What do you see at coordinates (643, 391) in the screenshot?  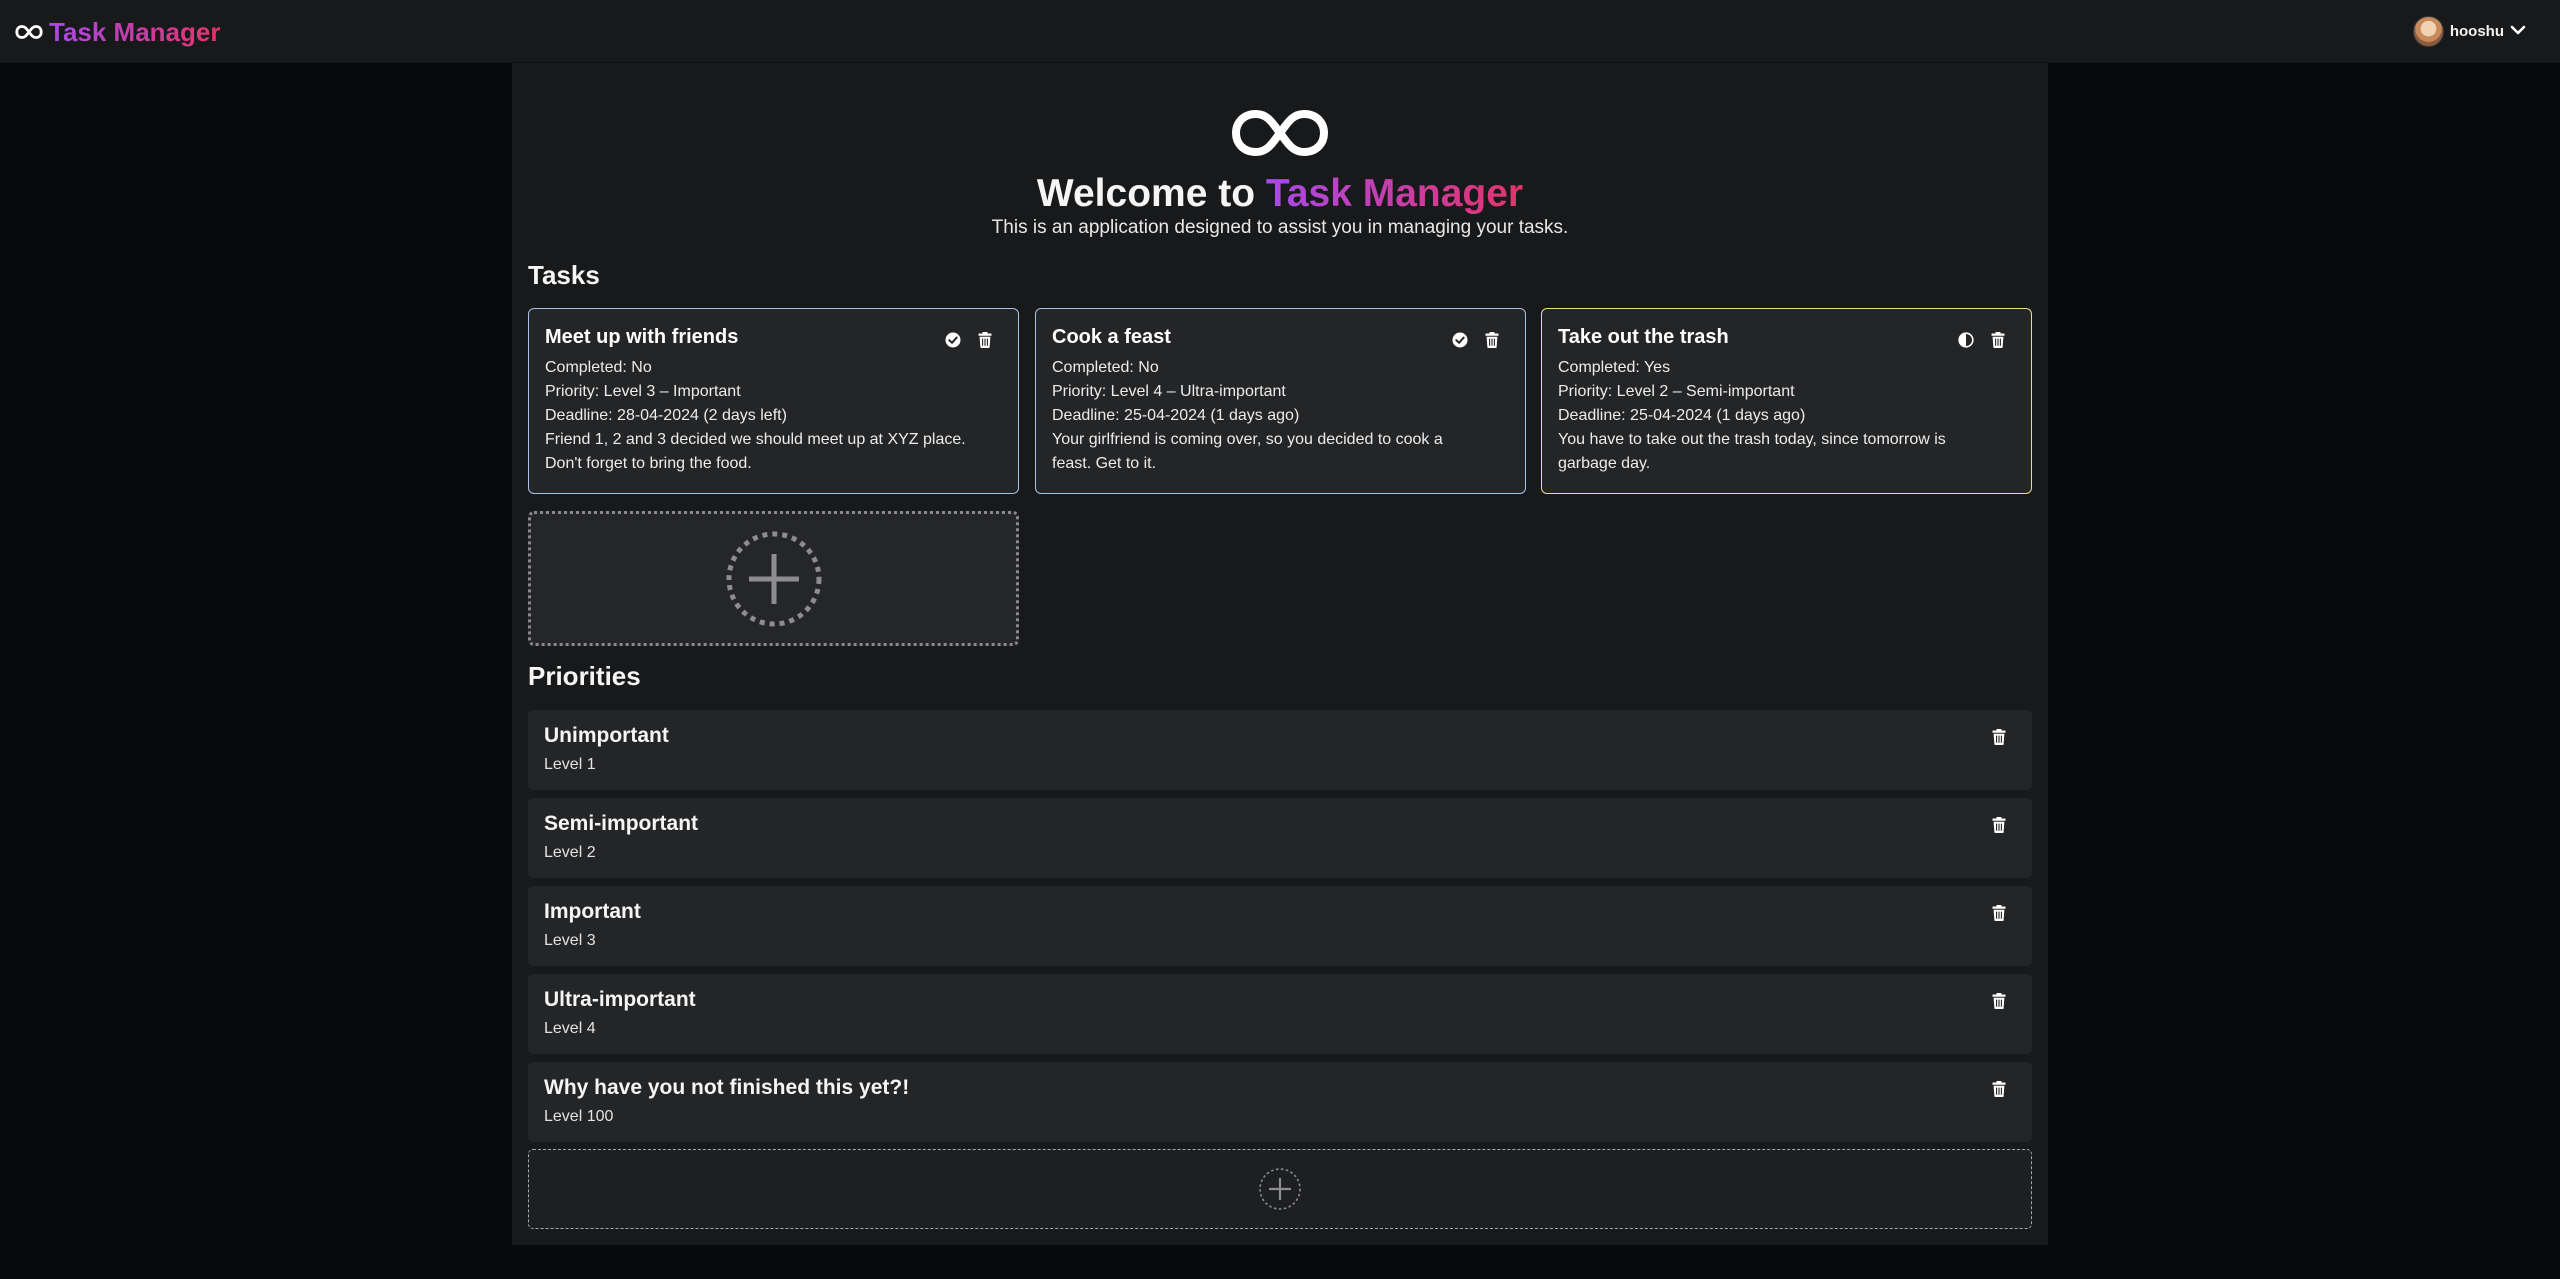 I see `task-priority: Priority: Level 3 – Important` at bounding box center [643, 391].